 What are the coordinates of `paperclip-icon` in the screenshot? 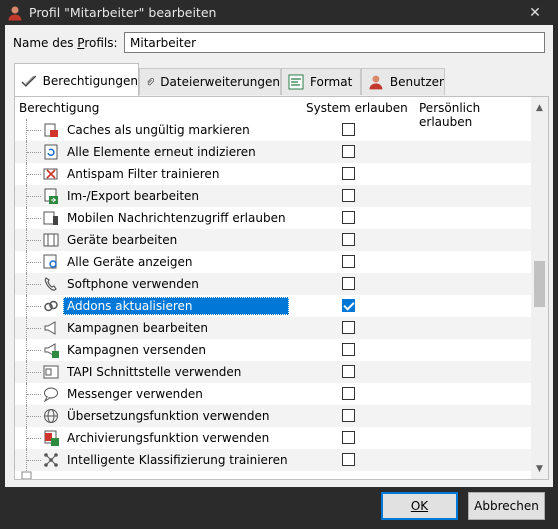 It's located at (151, 82).